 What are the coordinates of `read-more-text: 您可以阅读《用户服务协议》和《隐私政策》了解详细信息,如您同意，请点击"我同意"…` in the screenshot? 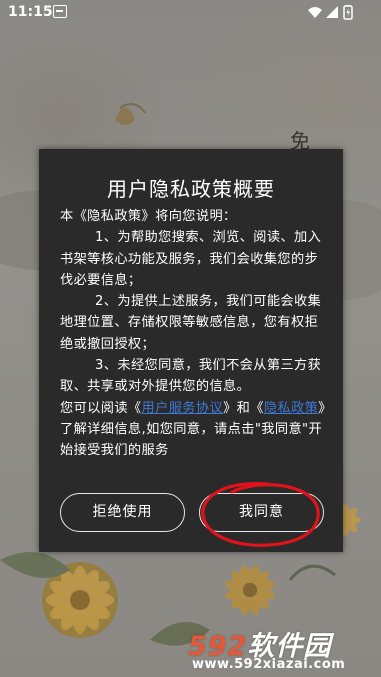 It's located at (193, 430).